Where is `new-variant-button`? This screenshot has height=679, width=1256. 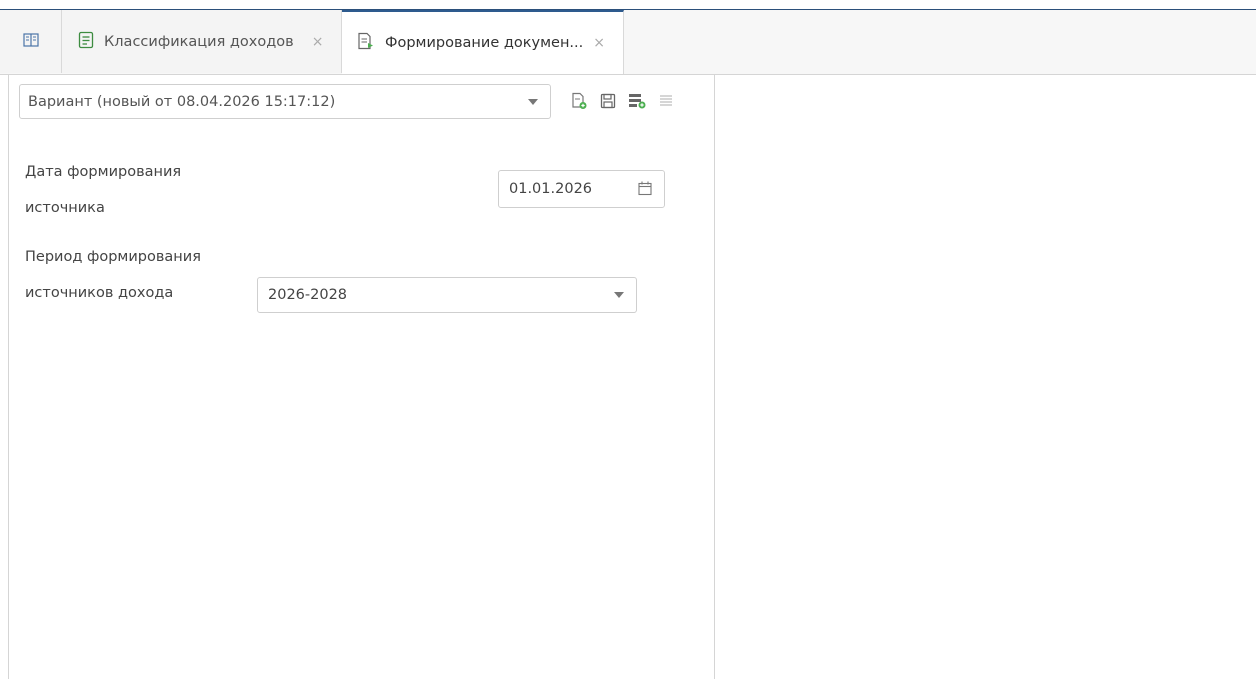
new-variant-button is located at coordinates (579, 103).